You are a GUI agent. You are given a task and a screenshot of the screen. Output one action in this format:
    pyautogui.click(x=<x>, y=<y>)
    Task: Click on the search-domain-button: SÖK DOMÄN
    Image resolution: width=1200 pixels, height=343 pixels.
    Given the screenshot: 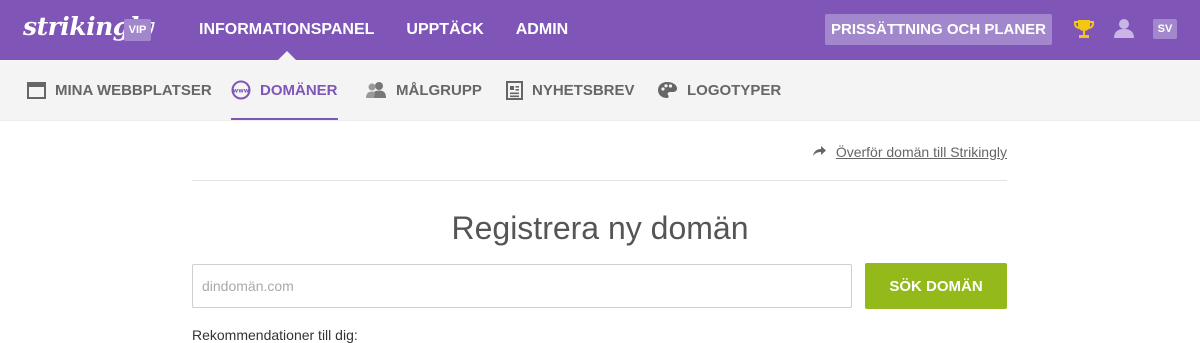 What is the action you would take?
    pyautogui.click(x=936, y=286)
    